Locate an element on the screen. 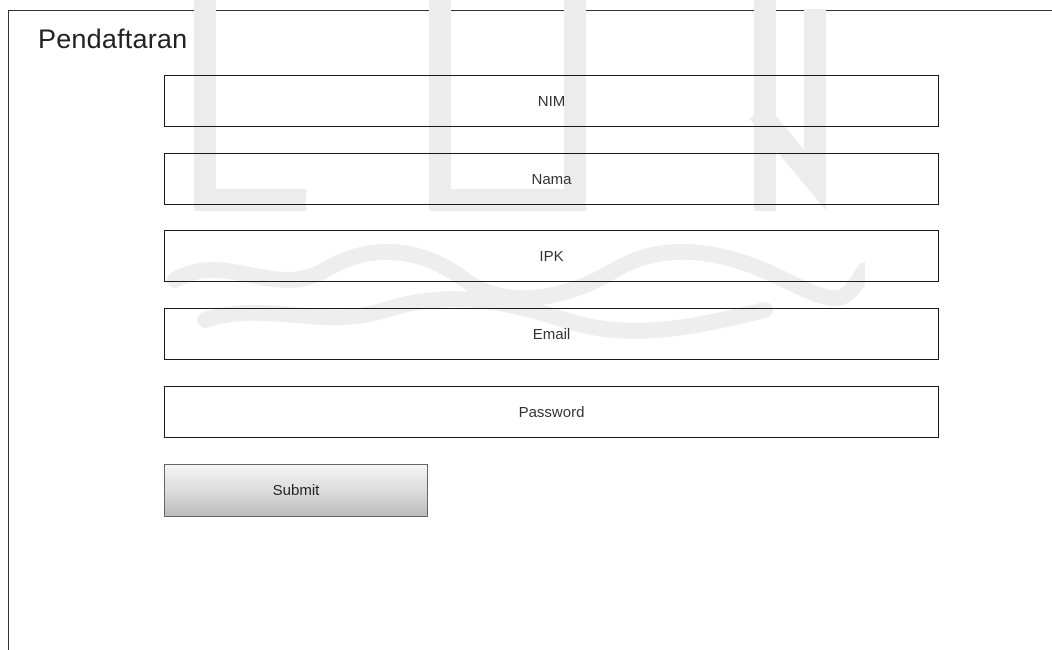 The width and height of the screenshot is (1052, 650). nim-field is located at coordinates (551, 101).